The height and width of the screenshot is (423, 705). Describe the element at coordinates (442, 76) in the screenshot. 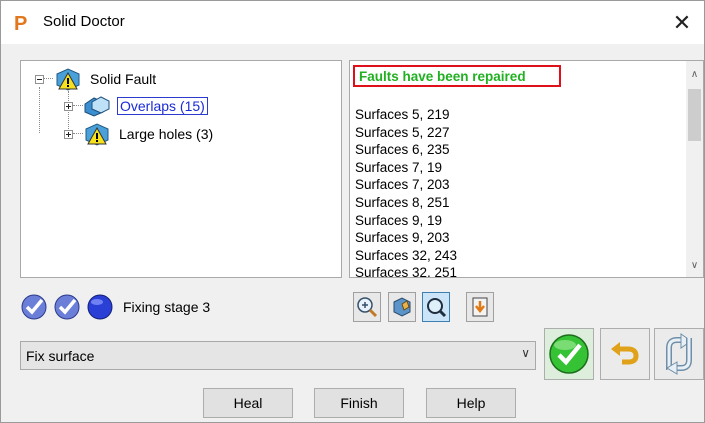

I see `repair-status-text: Faults have been repaired` at that location.